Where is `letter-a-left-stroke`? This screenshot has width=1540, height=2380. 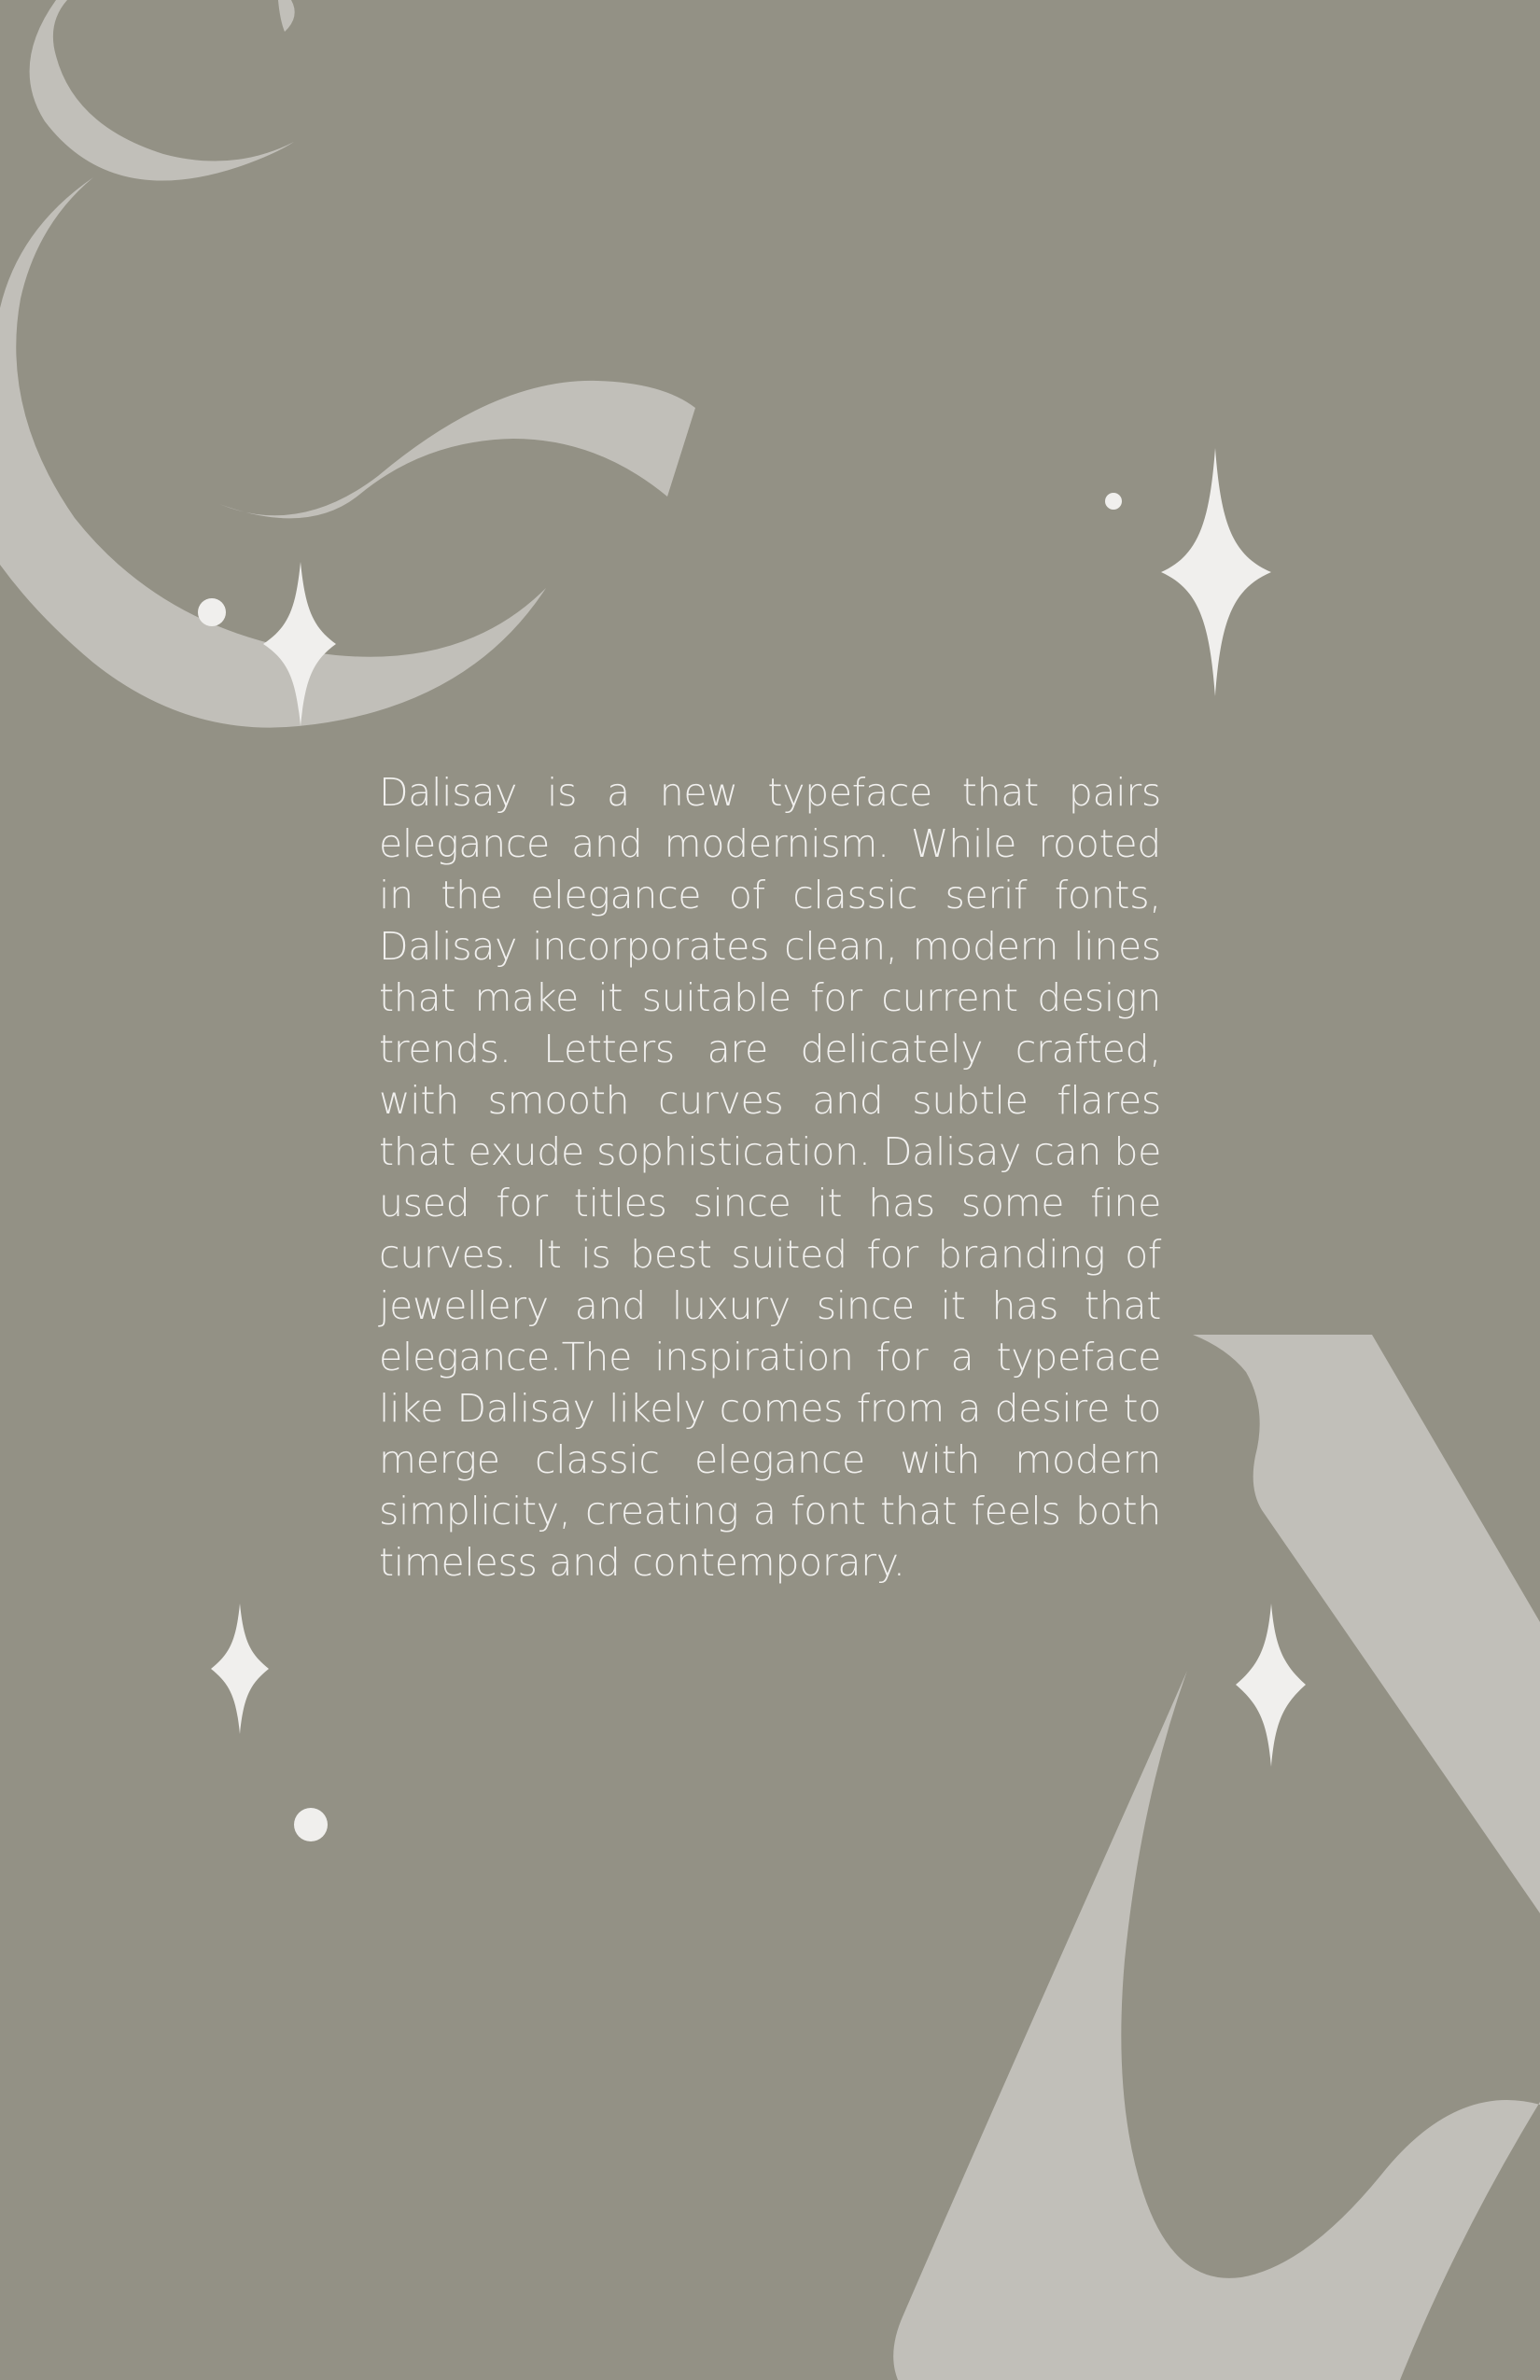 letter-a-left-stroke is located at coordinates (1216, 2026).